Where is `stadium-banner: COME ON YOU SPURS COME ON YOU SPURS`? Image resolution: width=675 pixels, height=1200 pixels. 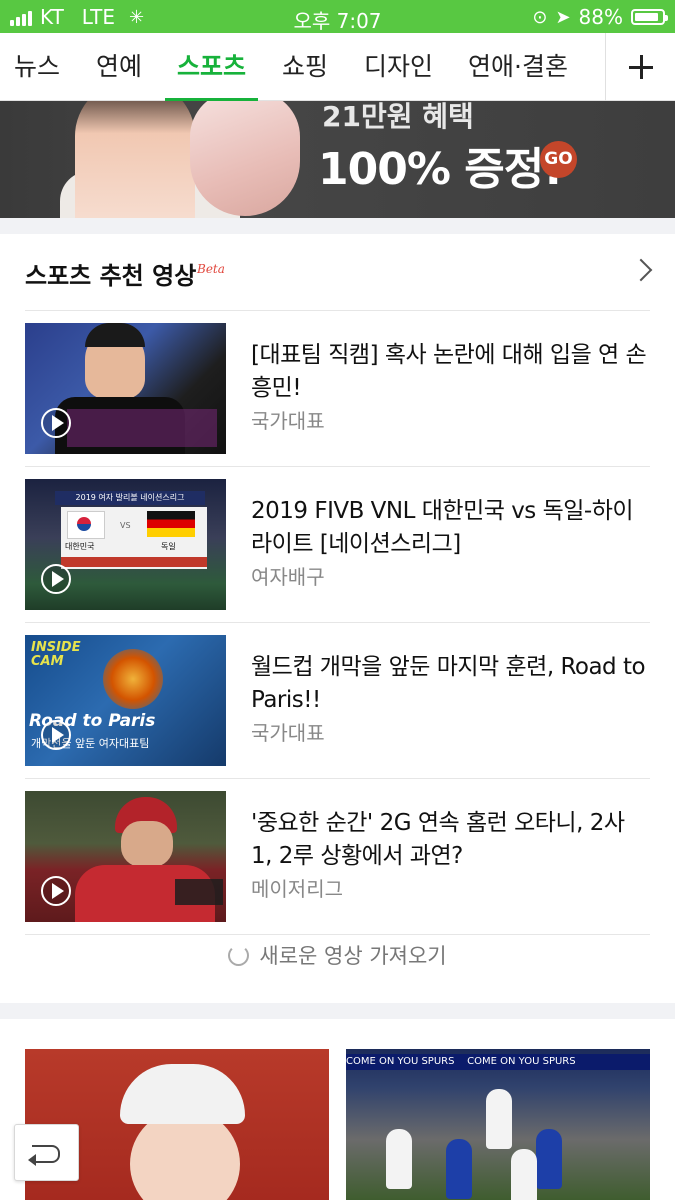 stadium-banner: COME ON YOU SPURS COME ON YOU SPURS is located at coordinates (498, 1062).